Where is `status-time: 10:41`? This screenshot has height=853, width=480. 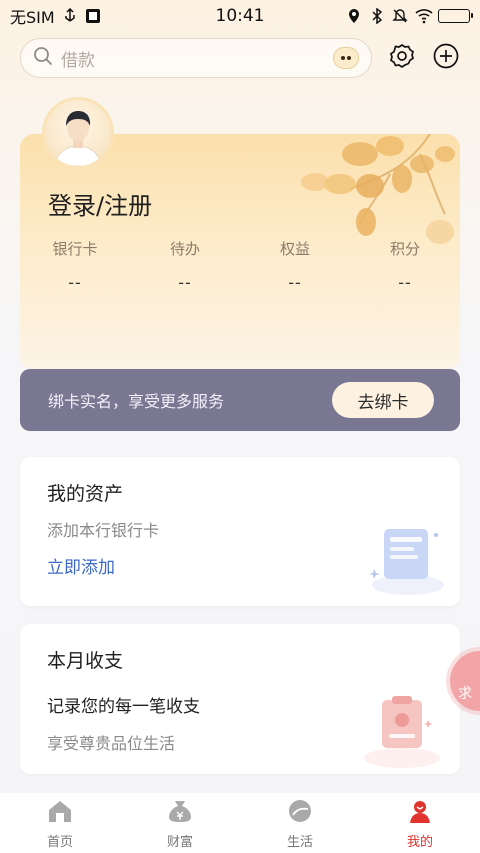 status-time: 10:41 is located at coordinates (240, 16).